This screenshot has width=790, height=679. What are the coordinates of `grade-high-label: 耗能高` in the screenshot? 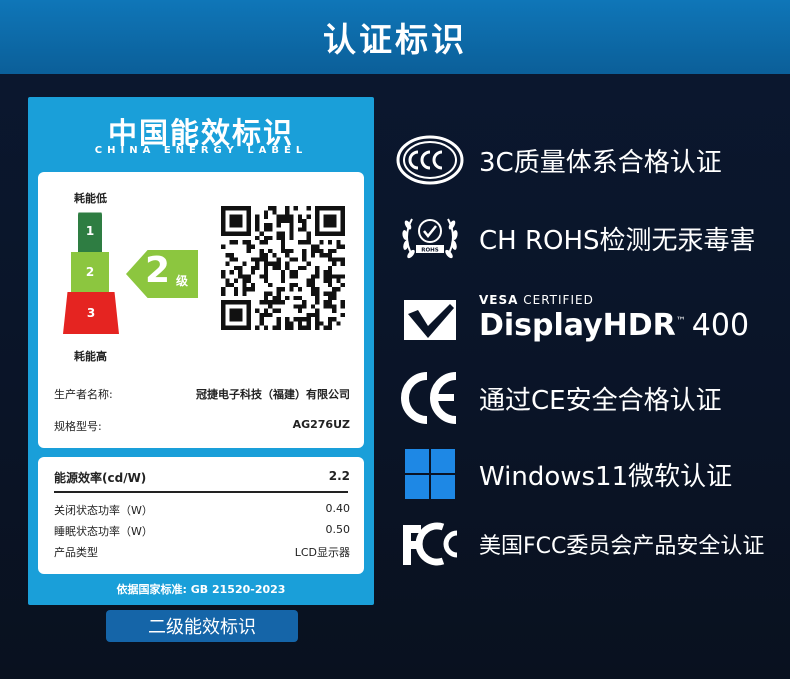 It's located at (90, 356).